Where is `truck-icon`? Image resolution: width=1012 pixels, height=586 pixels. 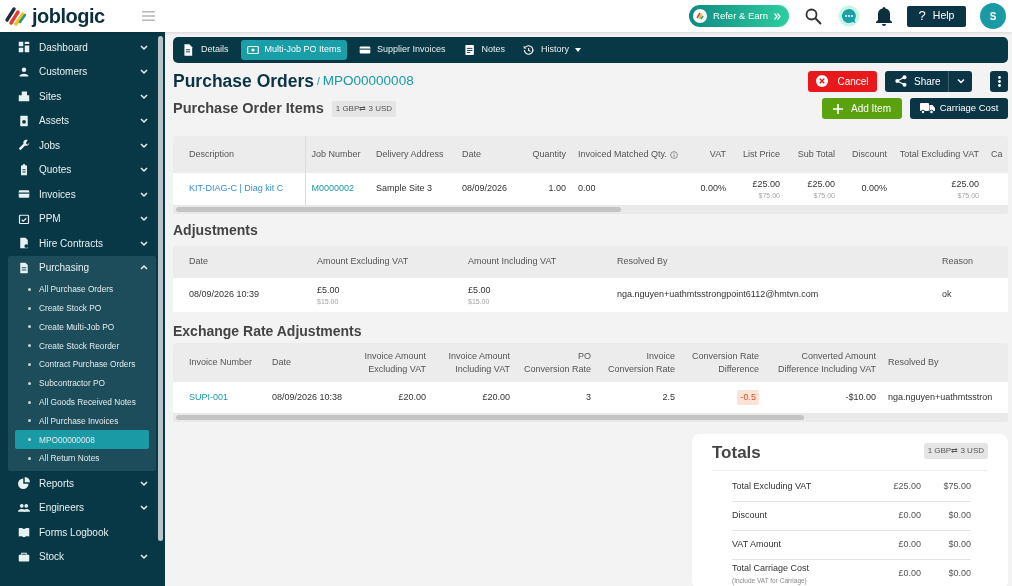
truck-icon is located at coordinates (927, 108).